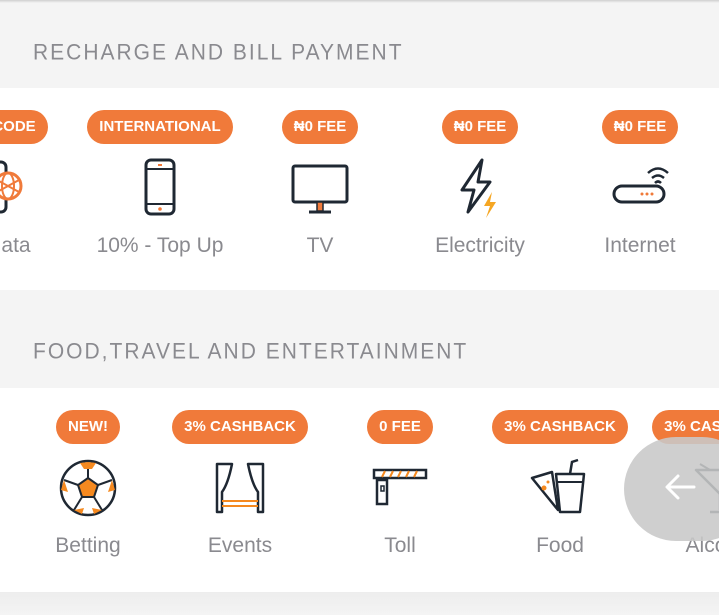  Describe the element at coordinates (24, 127) in the screenshot. I see `promo-badge: CODE` at that location.